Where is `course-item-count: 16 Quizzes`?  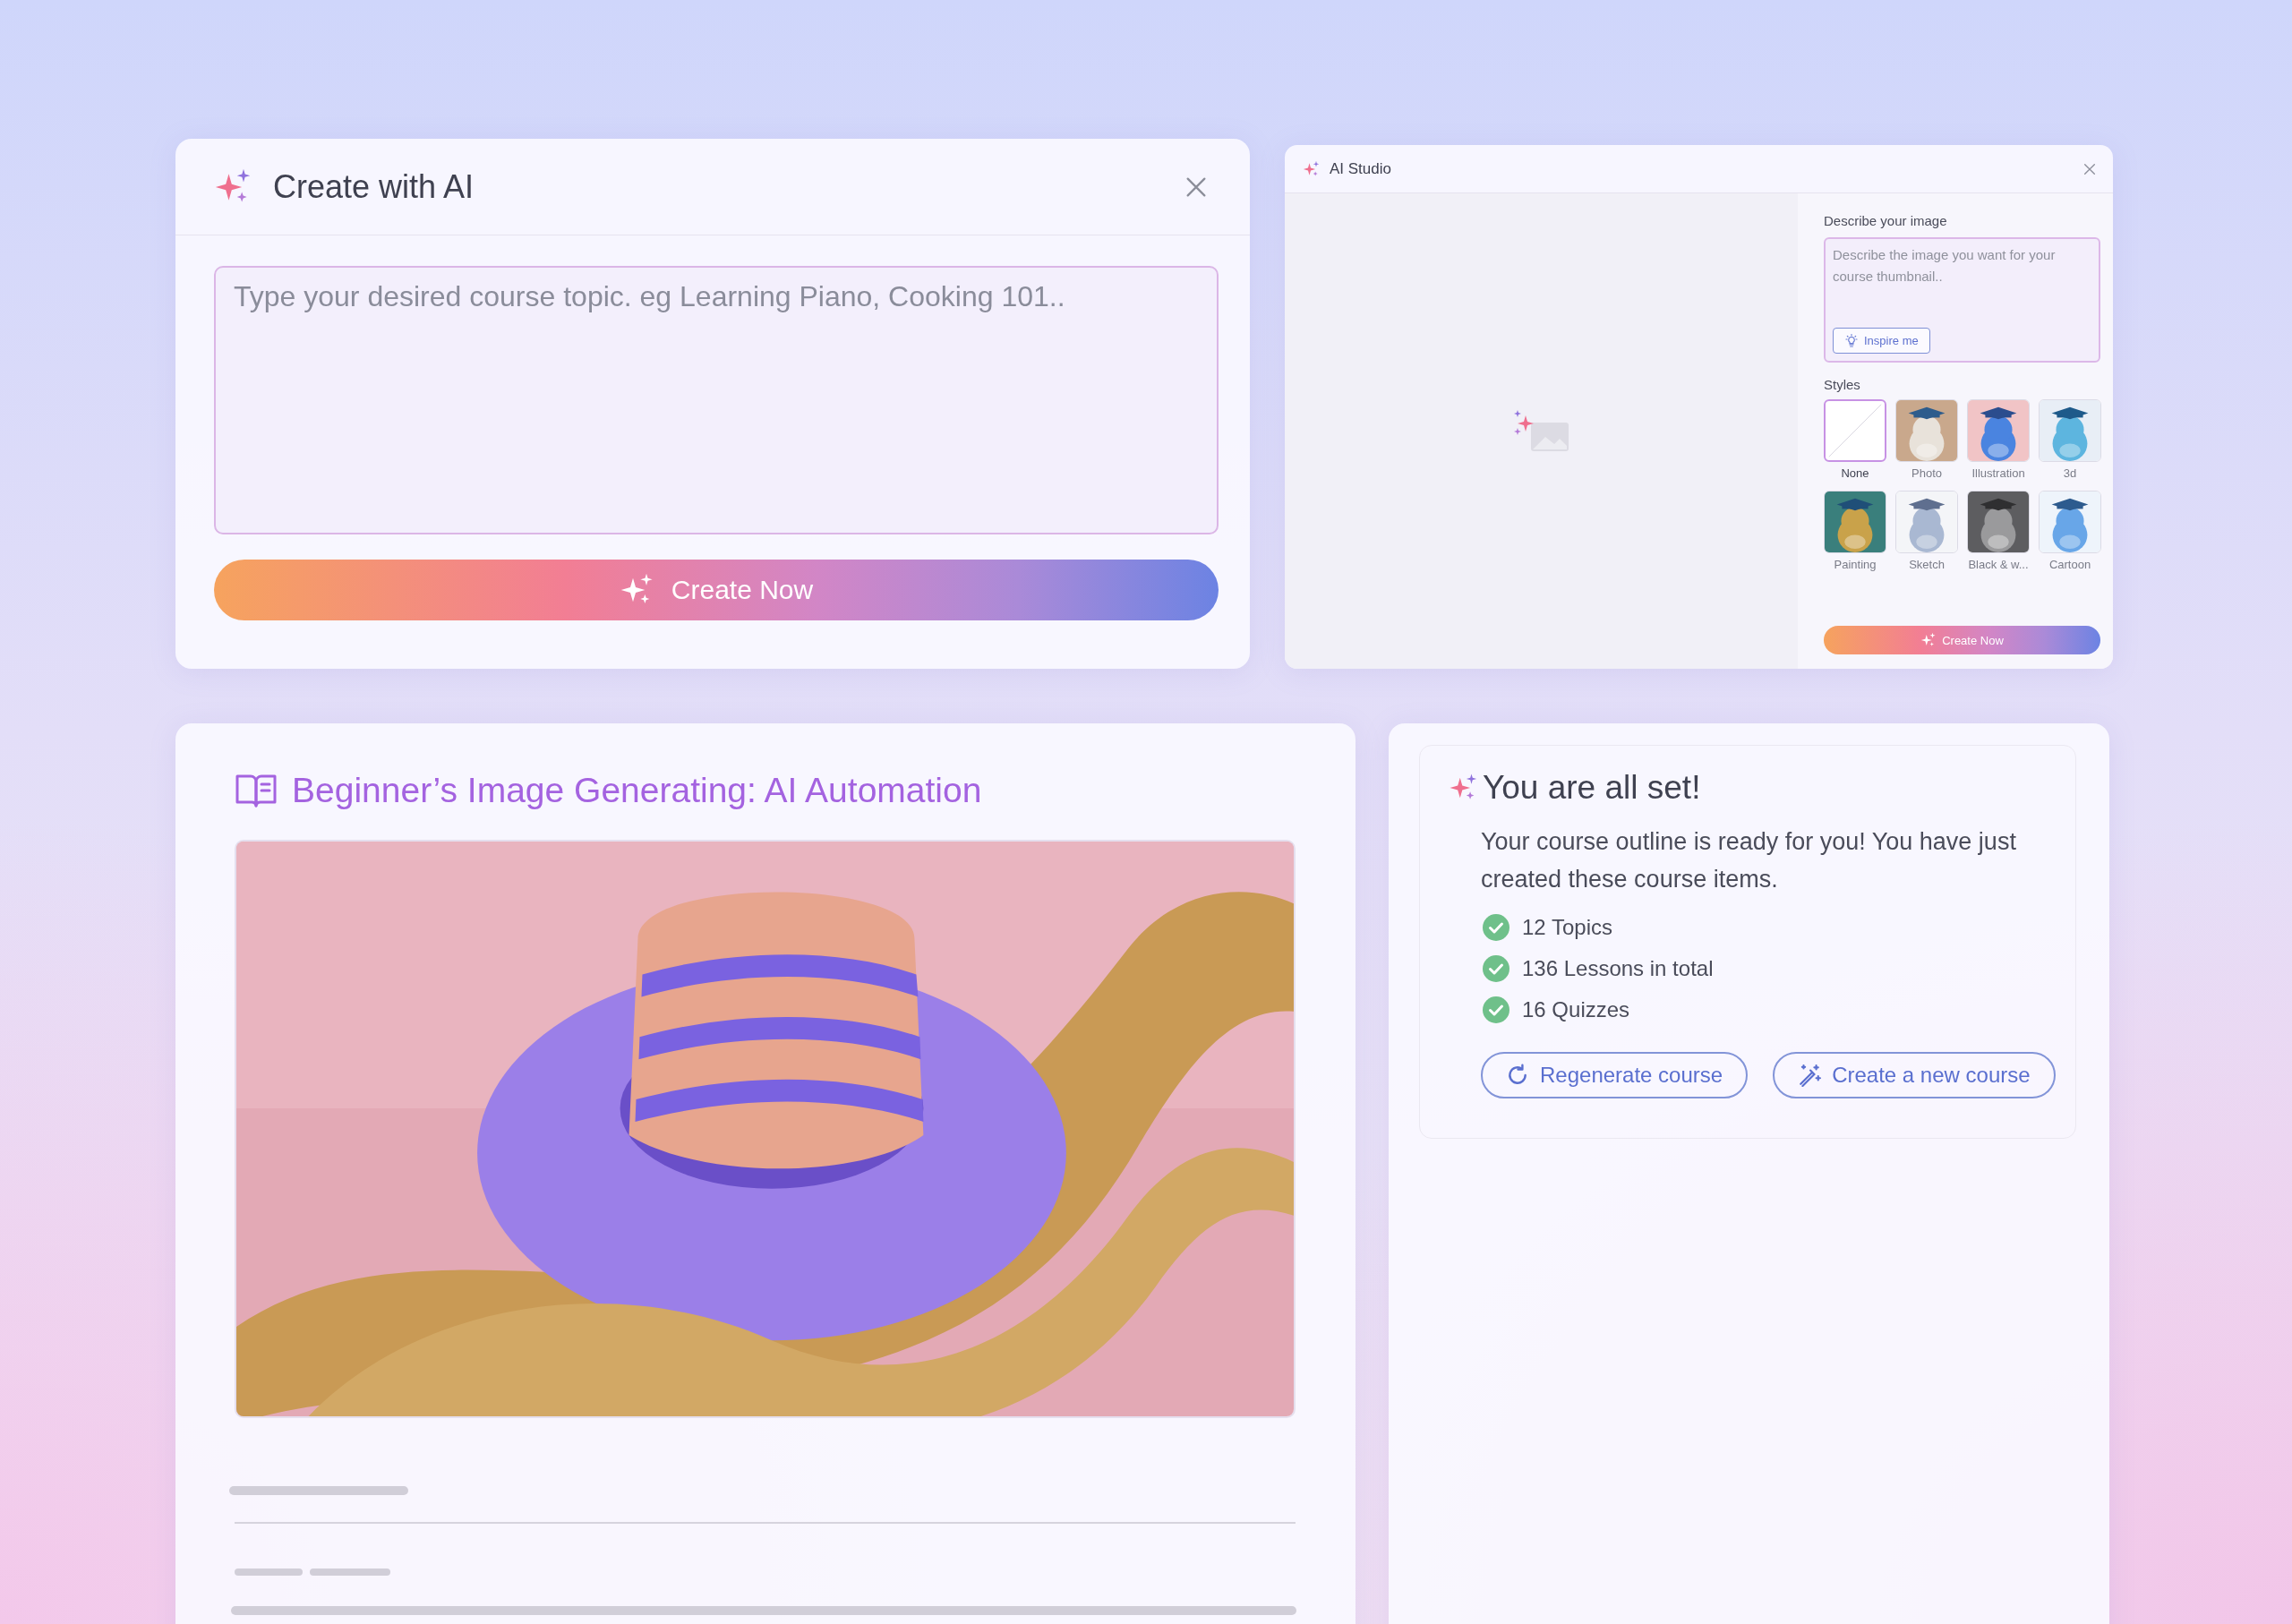 course-item-count: 16 Quizzes is located at coordinates (1576, 1009).